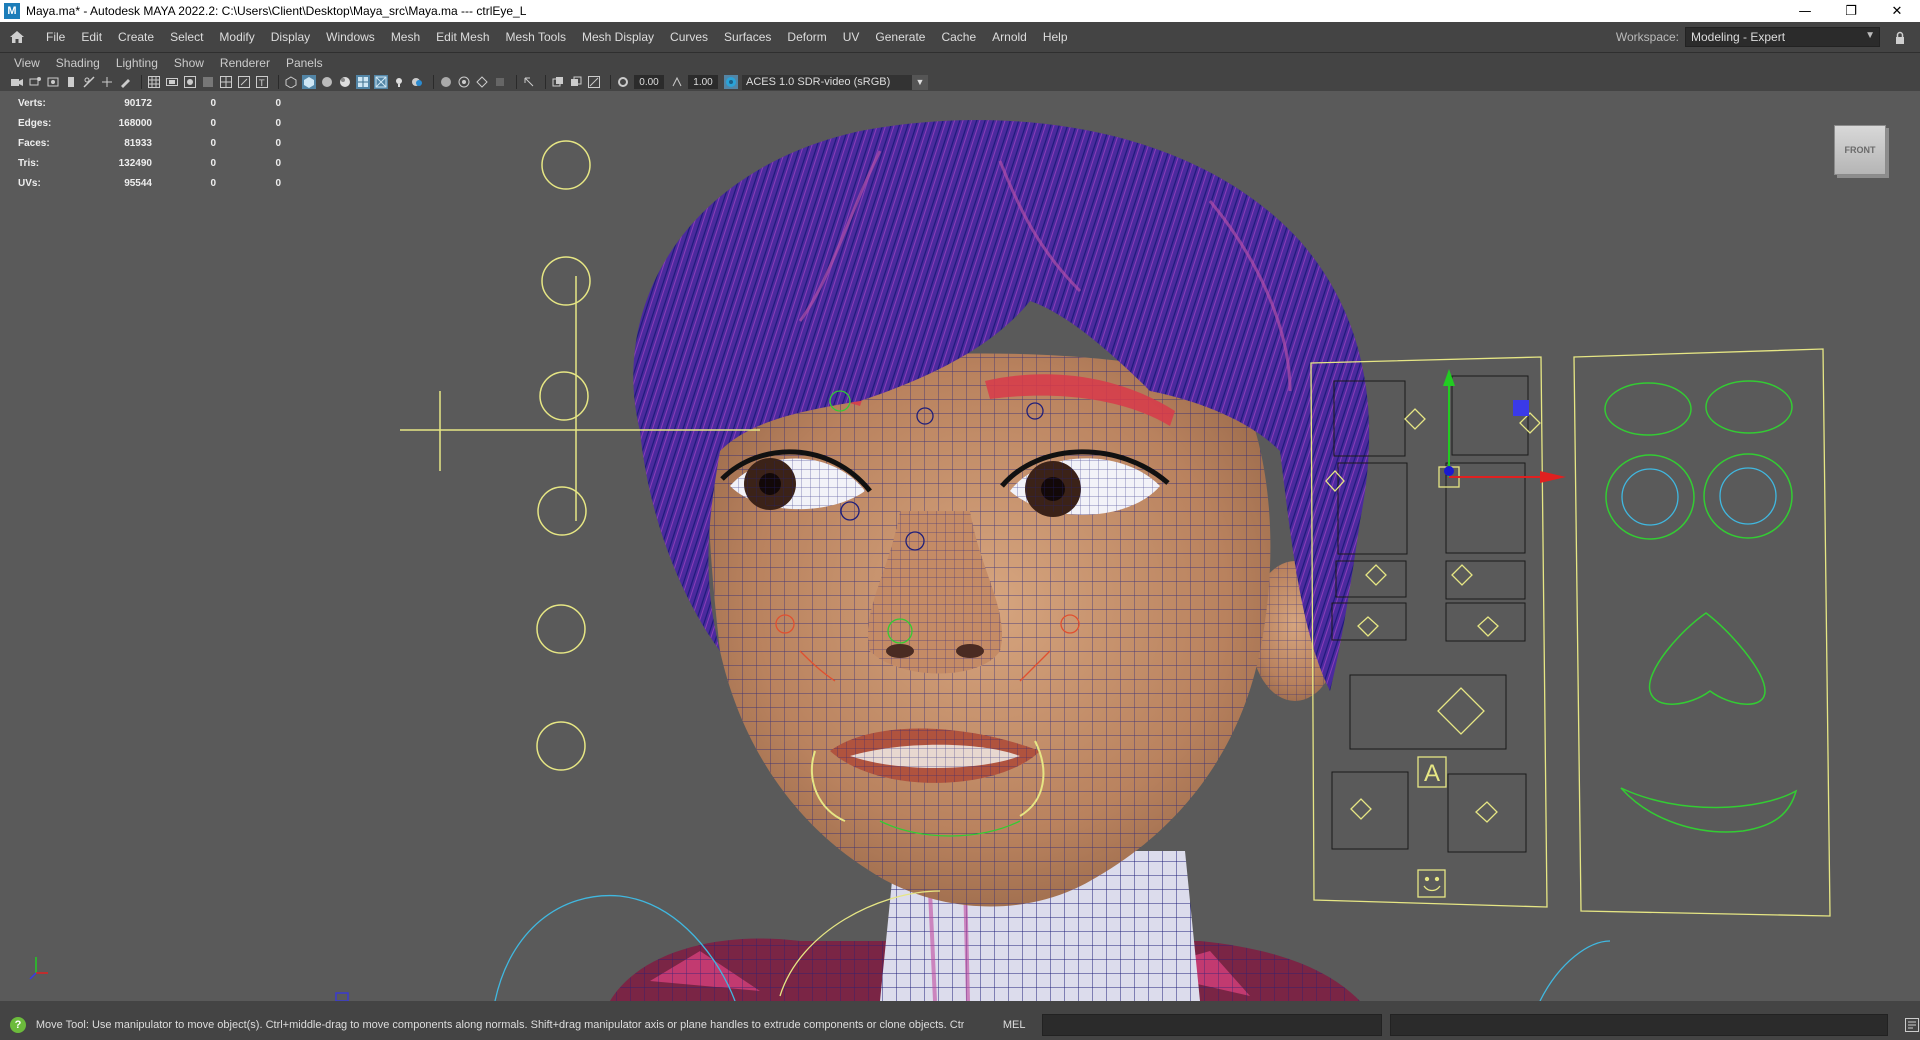 The width and height of the screenshot is (1920, 1040). I want to click on shoulder-control-right, so click(1575, 970).